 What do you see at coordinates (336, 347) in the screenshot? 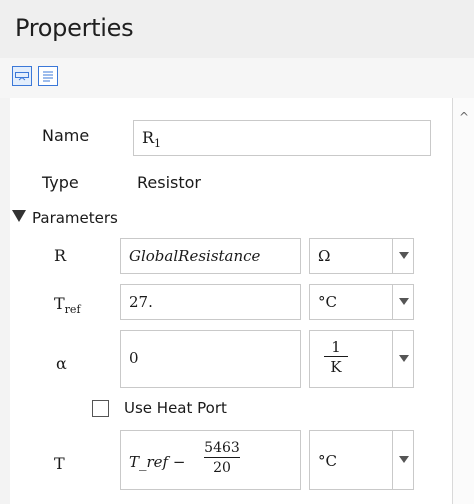
I see `param-alpha-unit-num: 1` at bounding box center [336, 347].